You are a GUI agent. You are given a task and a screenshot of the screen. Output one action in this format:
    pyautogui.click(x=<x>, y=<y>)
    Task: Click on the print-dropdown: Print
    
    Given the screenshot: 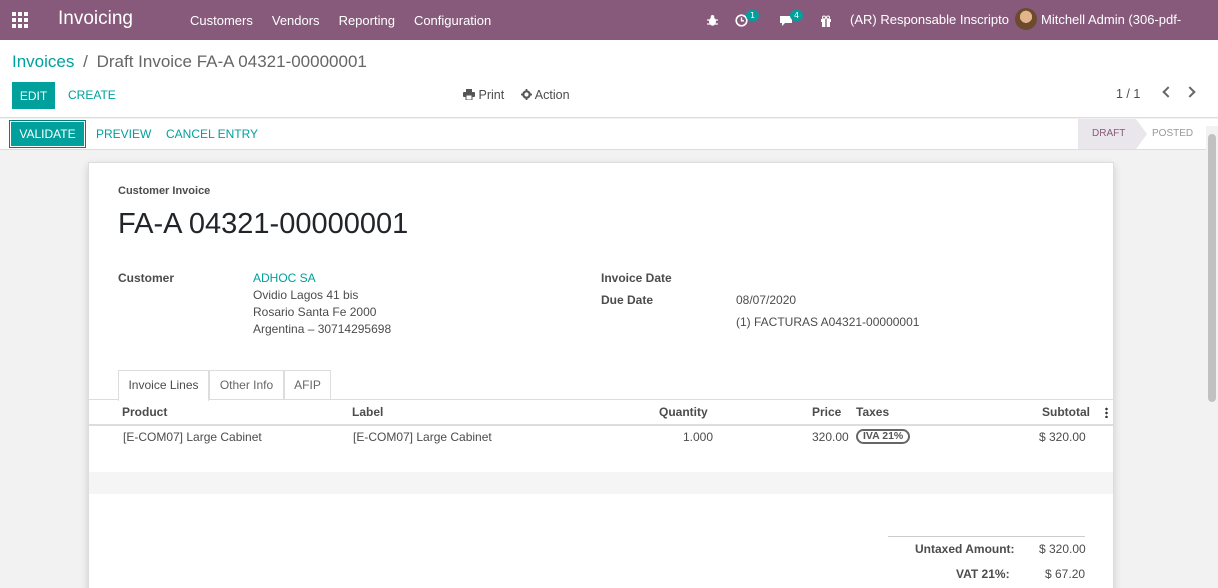 What is the action you would take?
    pyautogui.click(x=483, y=95)
    